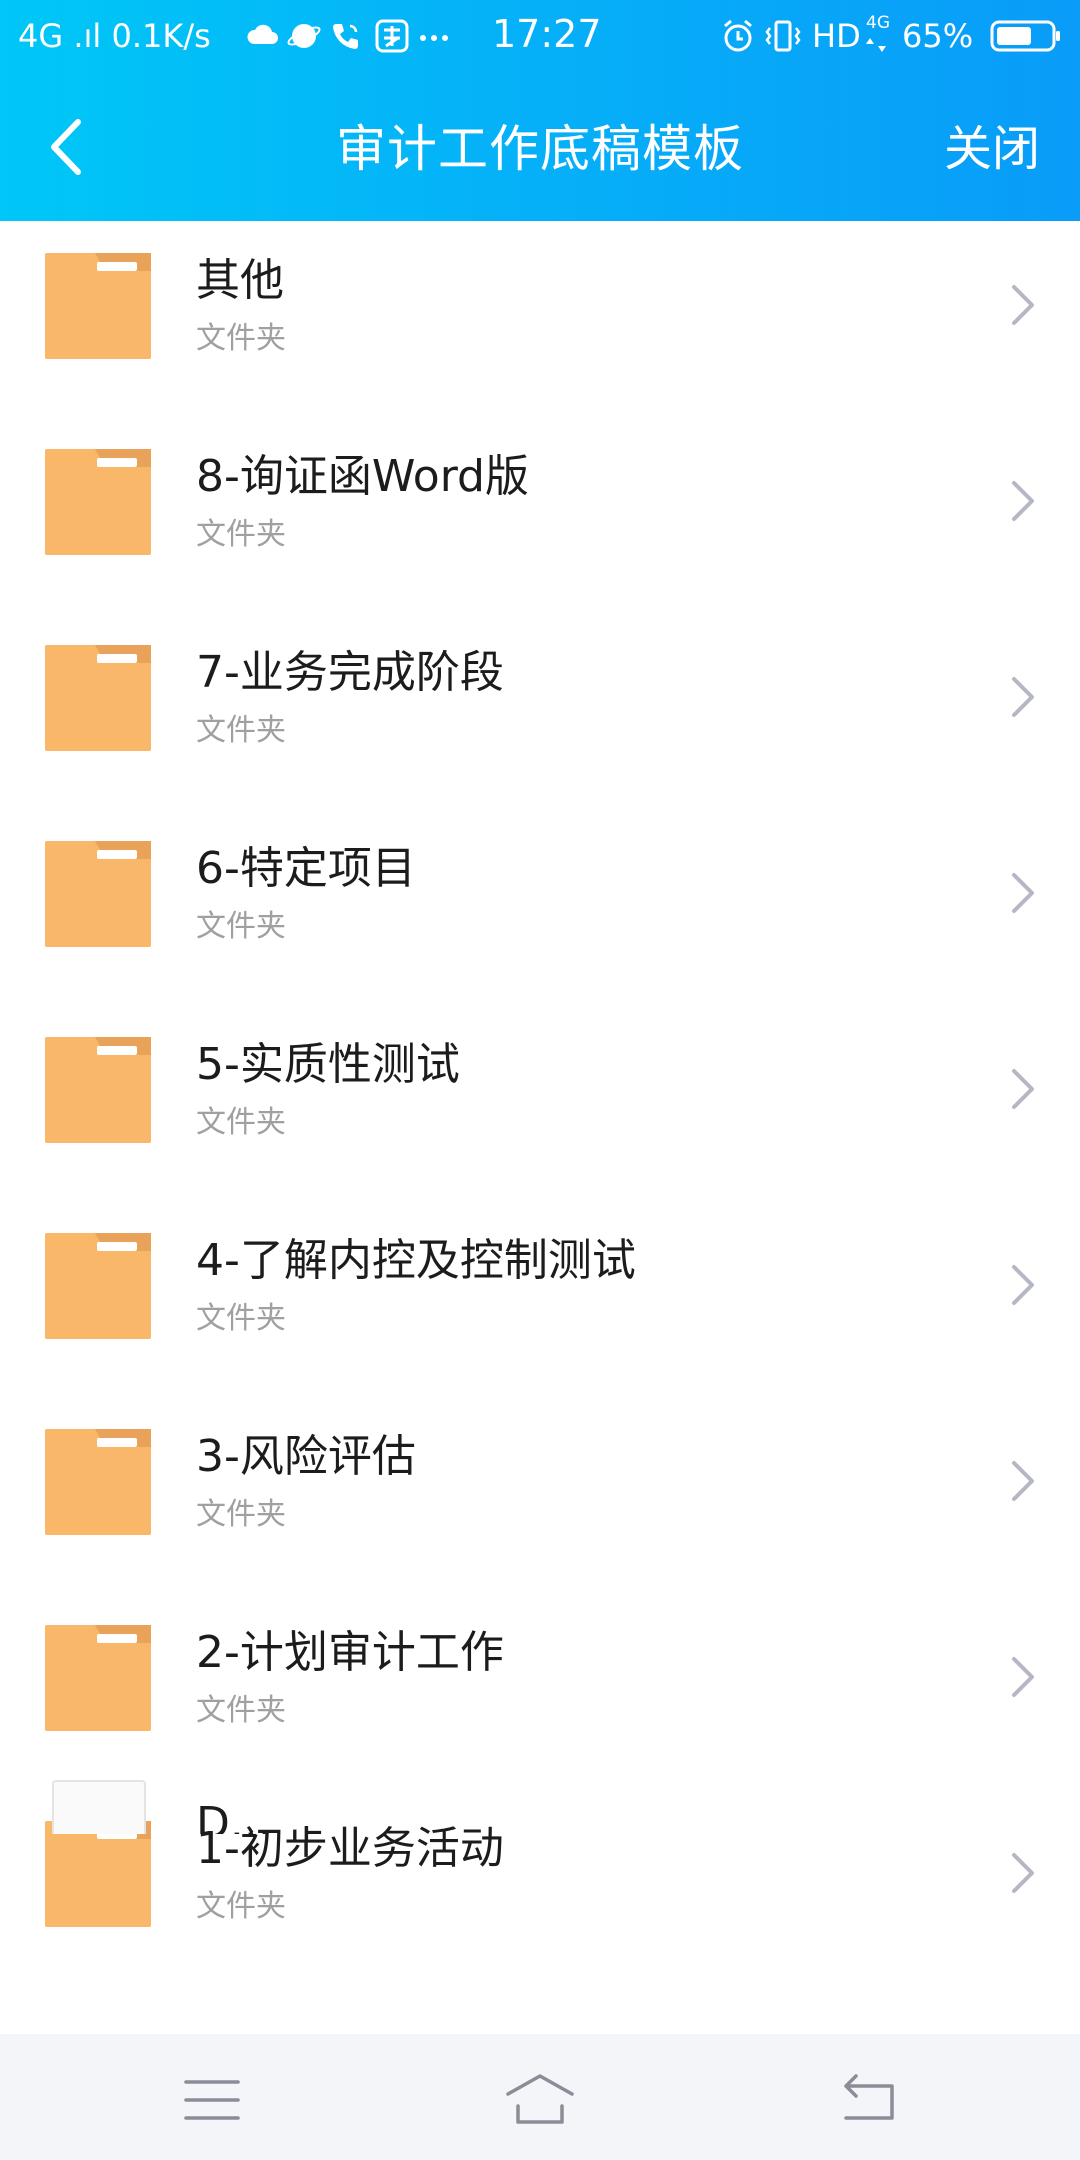 The width and height of the screenshot is (1080, 2160). Describe the element at coordinates (547, 34) in the screenshot. I see `status-time: 17:27` at that location.